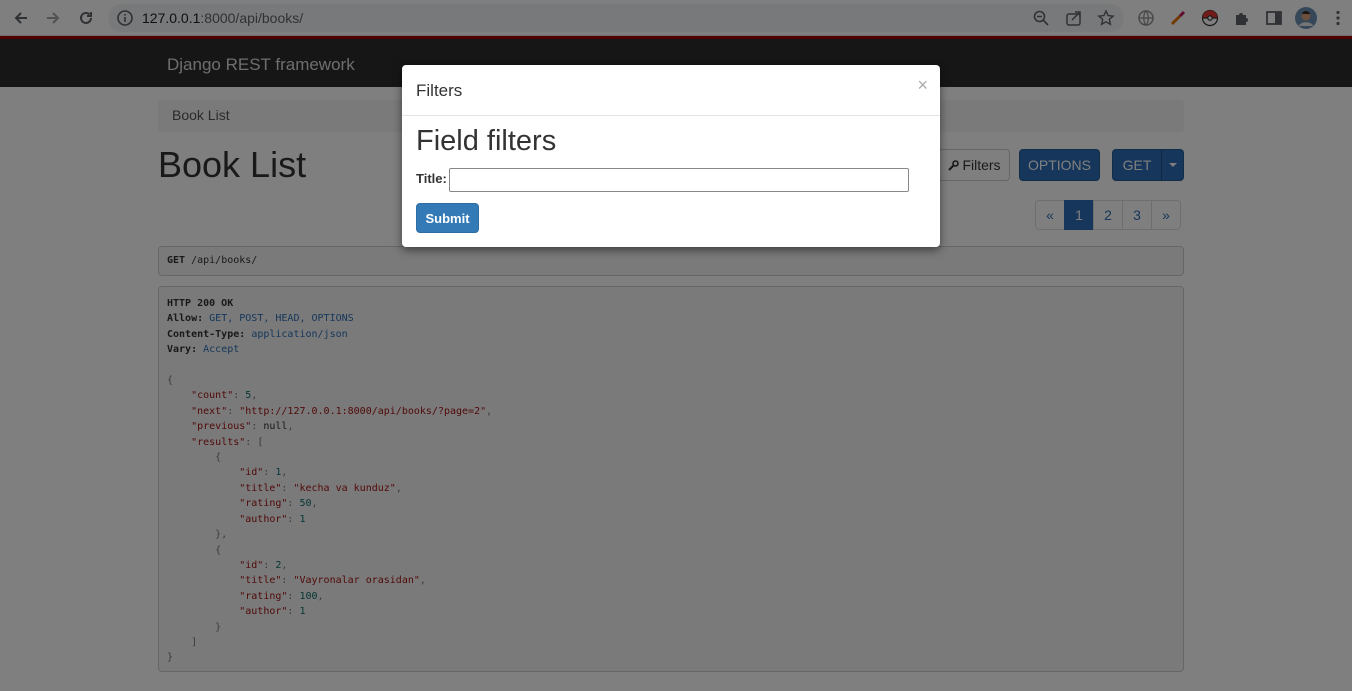  What do you see at coordinates (486, 141) in the screenshot?
I see `field-filters-heading: Field filters` at bounding box center [486, 141].